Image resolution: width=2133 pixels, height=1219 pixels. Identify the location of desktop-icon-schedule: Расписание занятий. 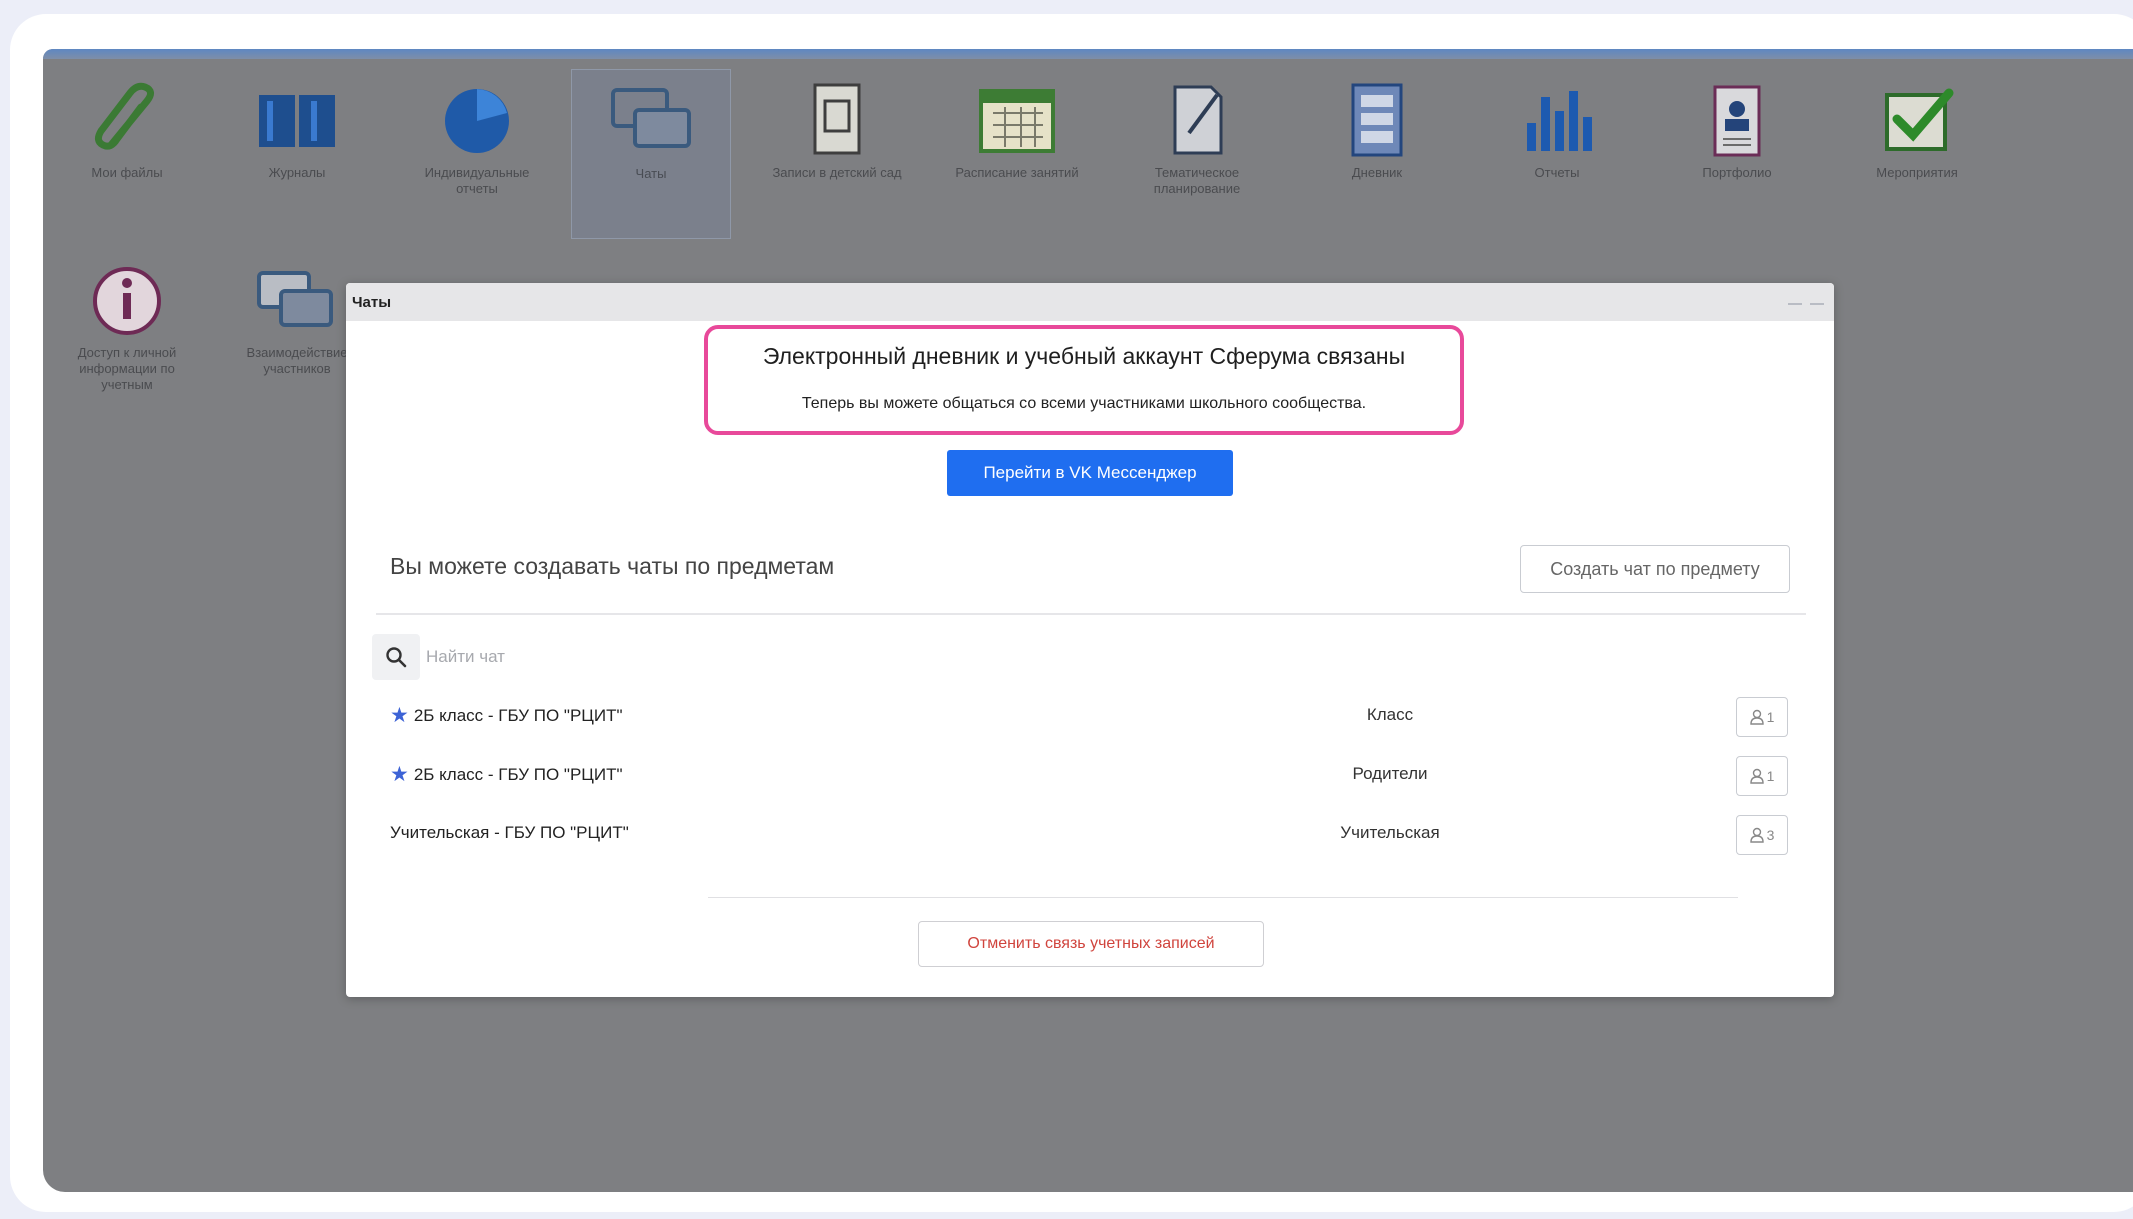
(1017, 154).